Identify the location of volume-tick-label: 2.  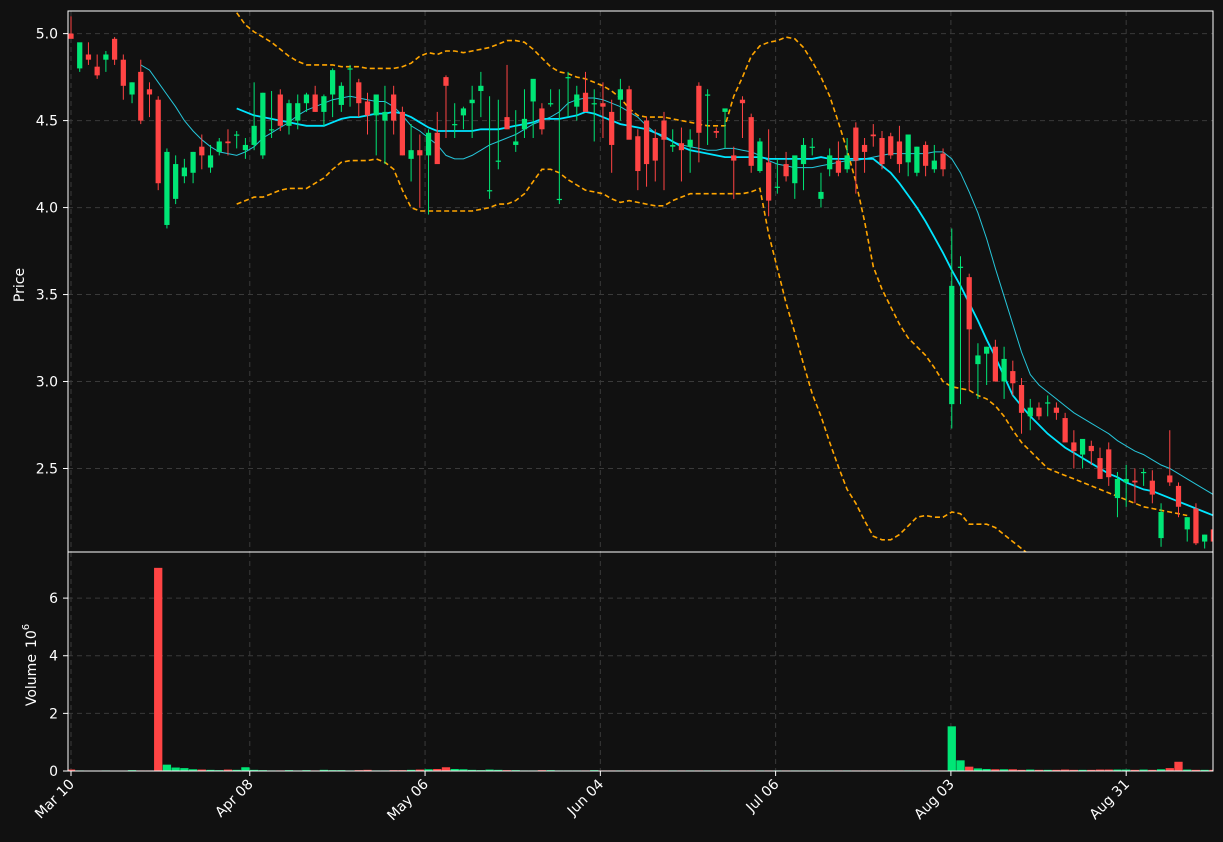
(53, 714).